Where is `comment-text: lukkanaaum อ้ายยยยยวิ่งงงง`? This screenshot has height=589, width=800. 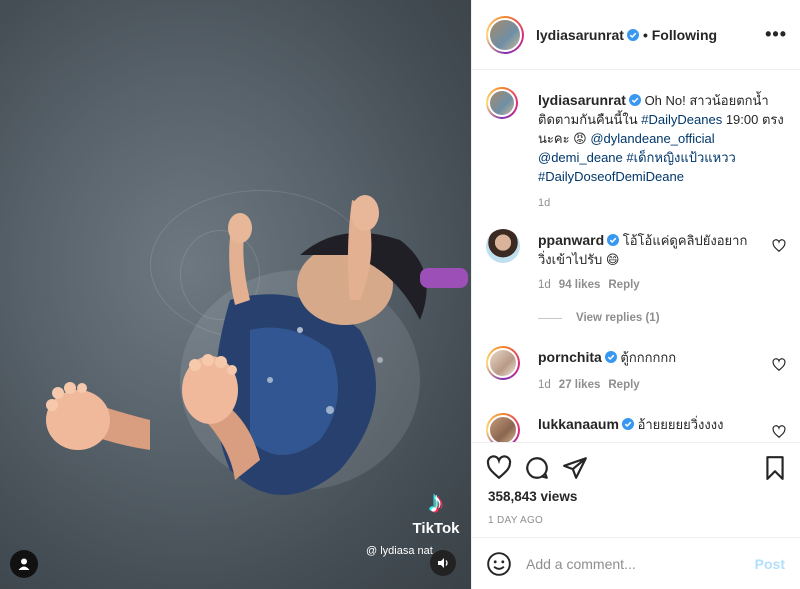 comment-text: lukkanaaum อ้ายยยยยวิ่งงงง is located at coordinates (643, 424).